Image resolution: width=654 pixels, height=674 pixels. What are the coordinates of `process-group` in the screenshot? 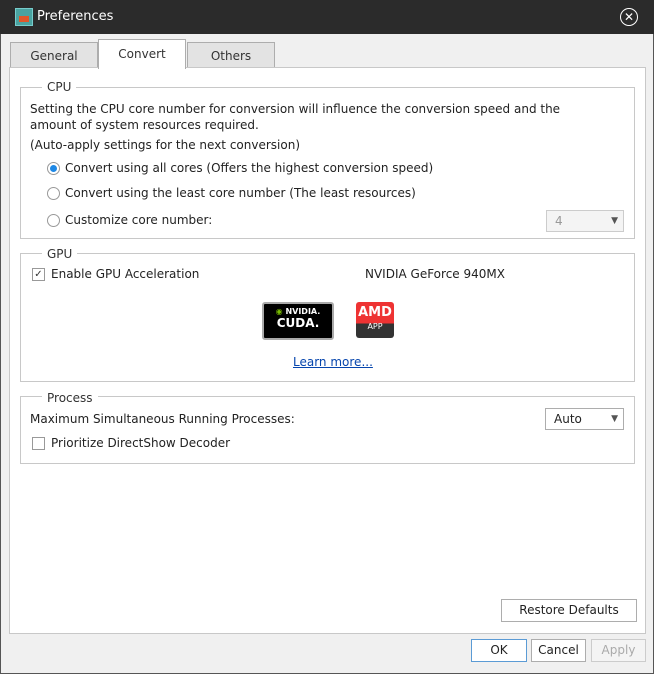 It's located at (327, 430).